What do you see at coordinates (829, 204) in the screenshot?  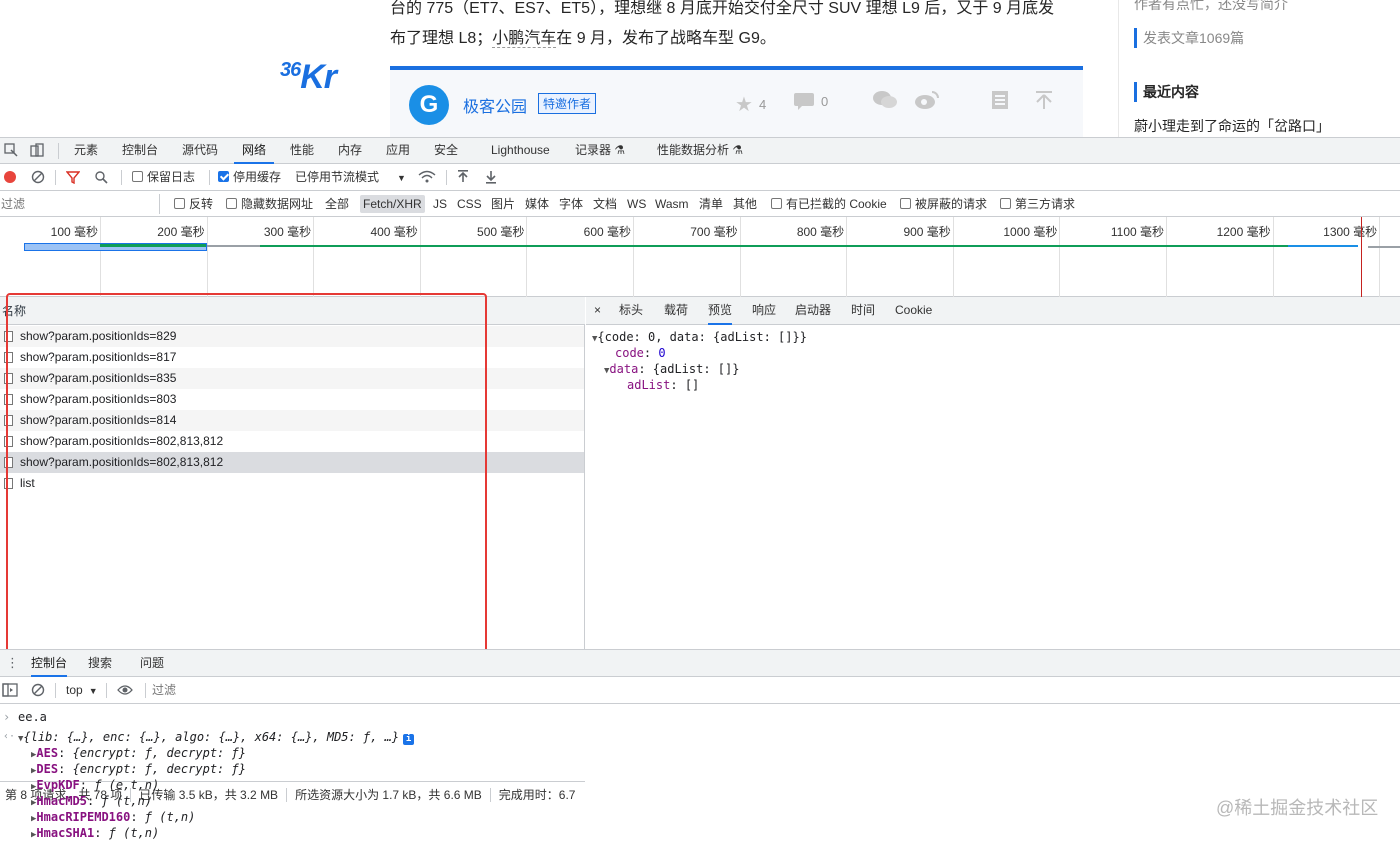 I see `blocked-cookies-checkbox: 有已拦截的 Cookie` at bounding box center [829, 204].